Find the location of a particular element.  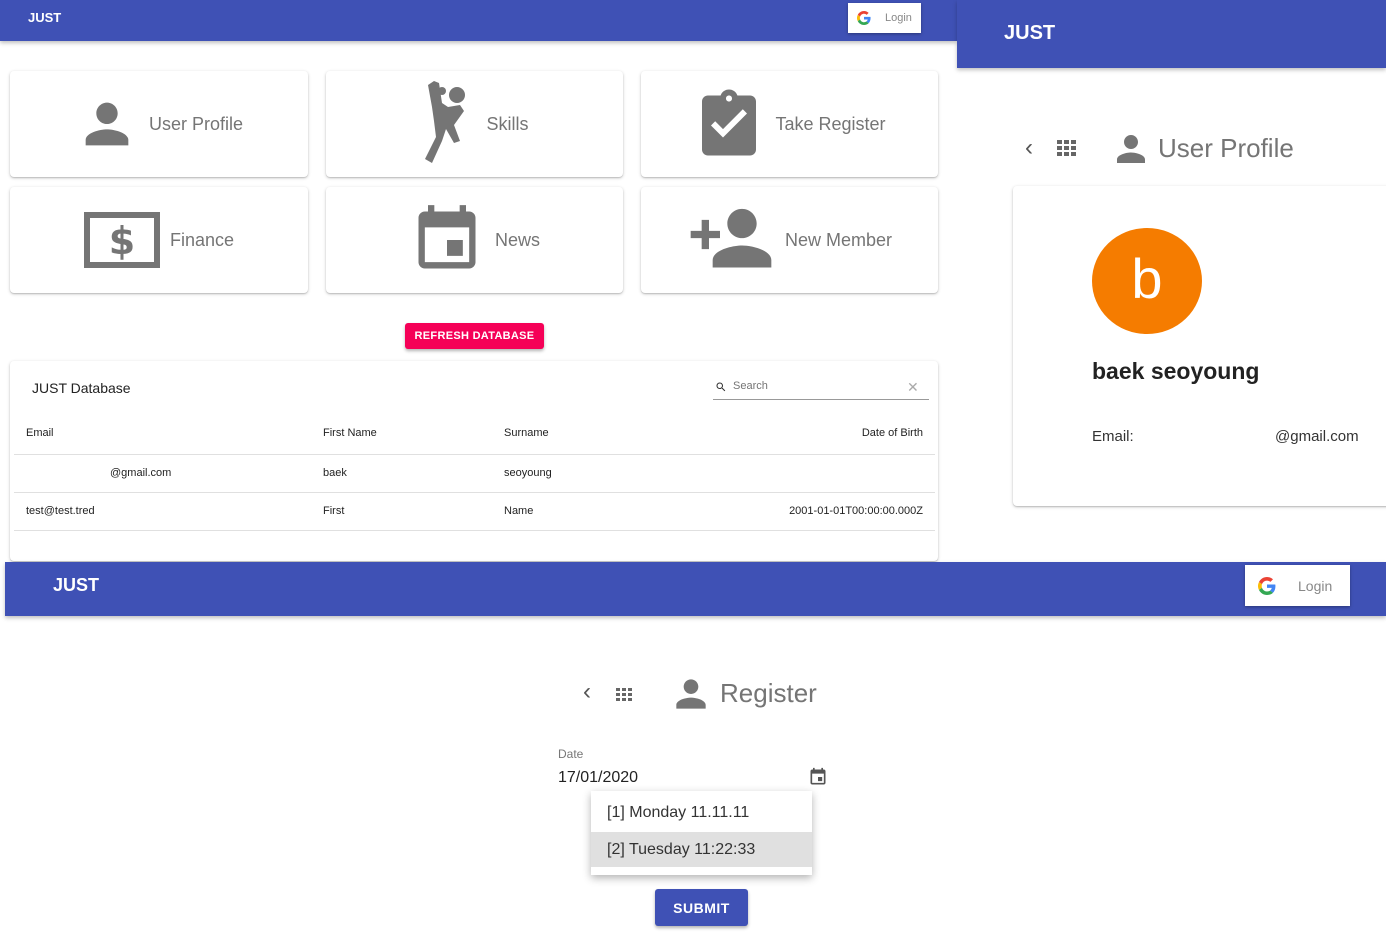

dropdown-option-label: [2] Tuesday 11:22:33 is located at coordinates (681, 849).